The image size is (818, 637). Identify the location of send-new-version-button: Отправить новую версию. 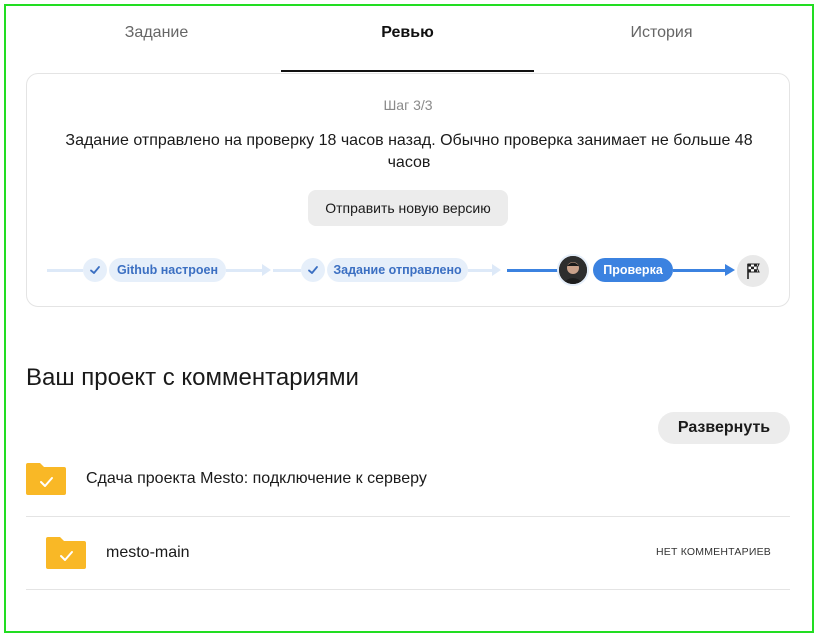
(408, 208).